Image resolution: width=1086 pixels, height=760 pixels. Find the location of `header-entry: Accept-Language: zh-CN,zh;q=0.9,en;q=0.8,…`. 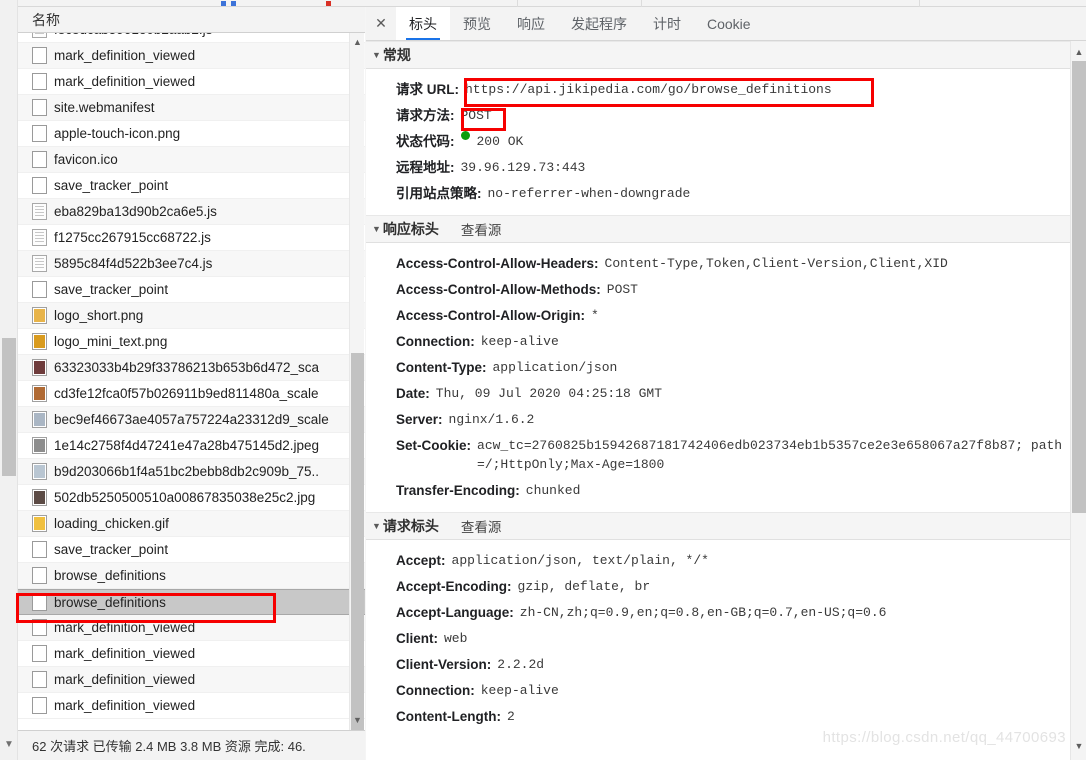

header-entry: Accept-Language: zh-CN,zh;q=0.9,en;q=0.8,… is located at coordinates (718, 612).